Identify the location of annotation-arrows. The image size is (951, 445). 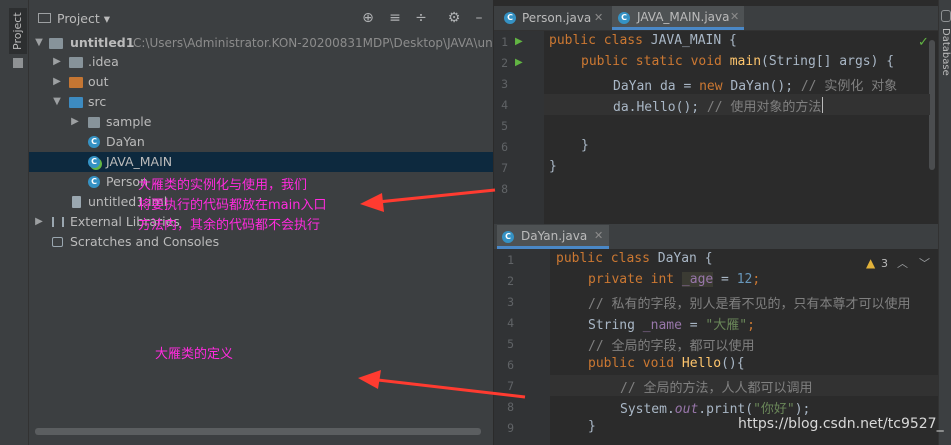
(442, 293).